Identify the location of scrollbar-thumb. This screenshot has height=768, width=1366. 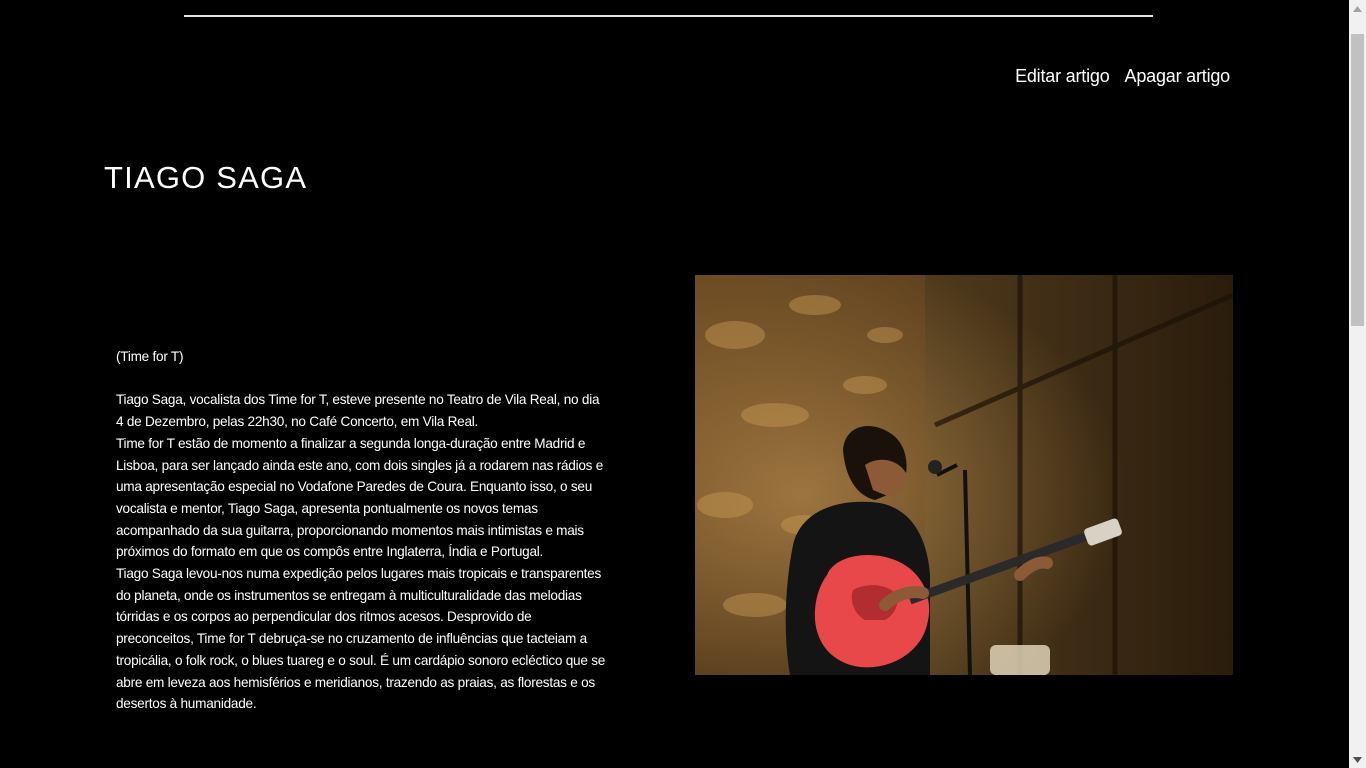
(1357, 180).